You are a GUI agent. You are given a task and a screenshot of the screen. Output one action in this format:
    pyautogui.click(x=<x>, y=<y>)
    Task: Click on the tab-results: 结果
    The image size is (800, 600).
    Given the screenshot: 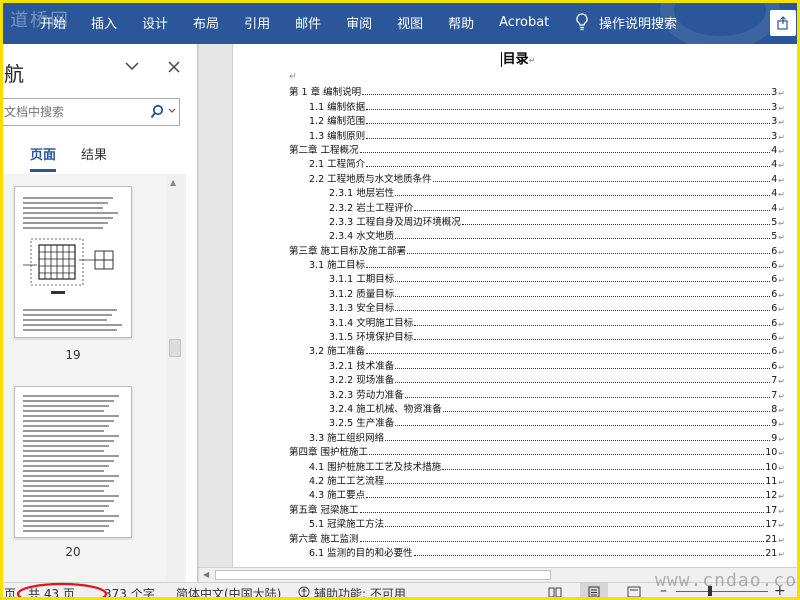 What is the action you would take?
    pyautogui.click(x=94, y=158)
    